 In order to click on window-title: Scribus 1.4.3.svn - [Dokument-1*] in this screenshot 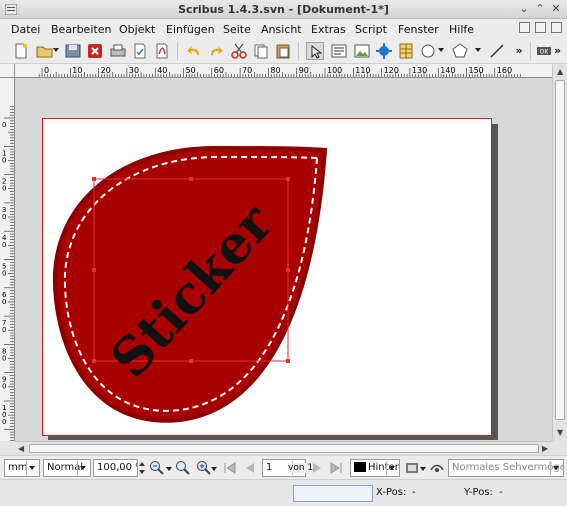, I will do `click(283, 9)`.